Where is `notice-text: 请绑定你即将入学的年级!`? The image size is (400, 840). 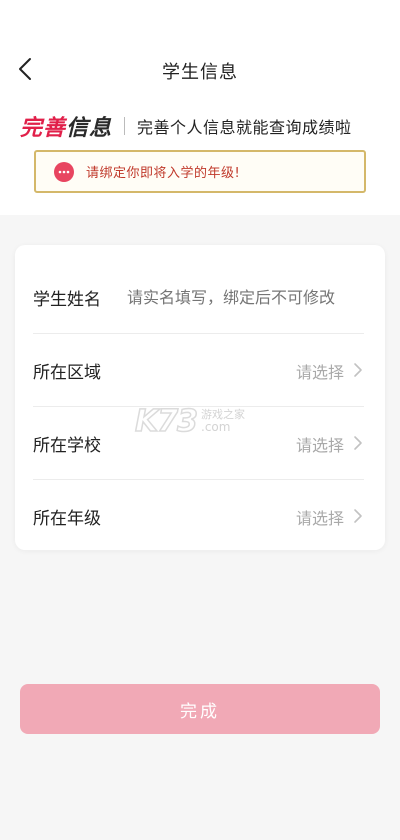 notice-text: 请绑定你即将入学的年级! is located at coordinates (163, 173).